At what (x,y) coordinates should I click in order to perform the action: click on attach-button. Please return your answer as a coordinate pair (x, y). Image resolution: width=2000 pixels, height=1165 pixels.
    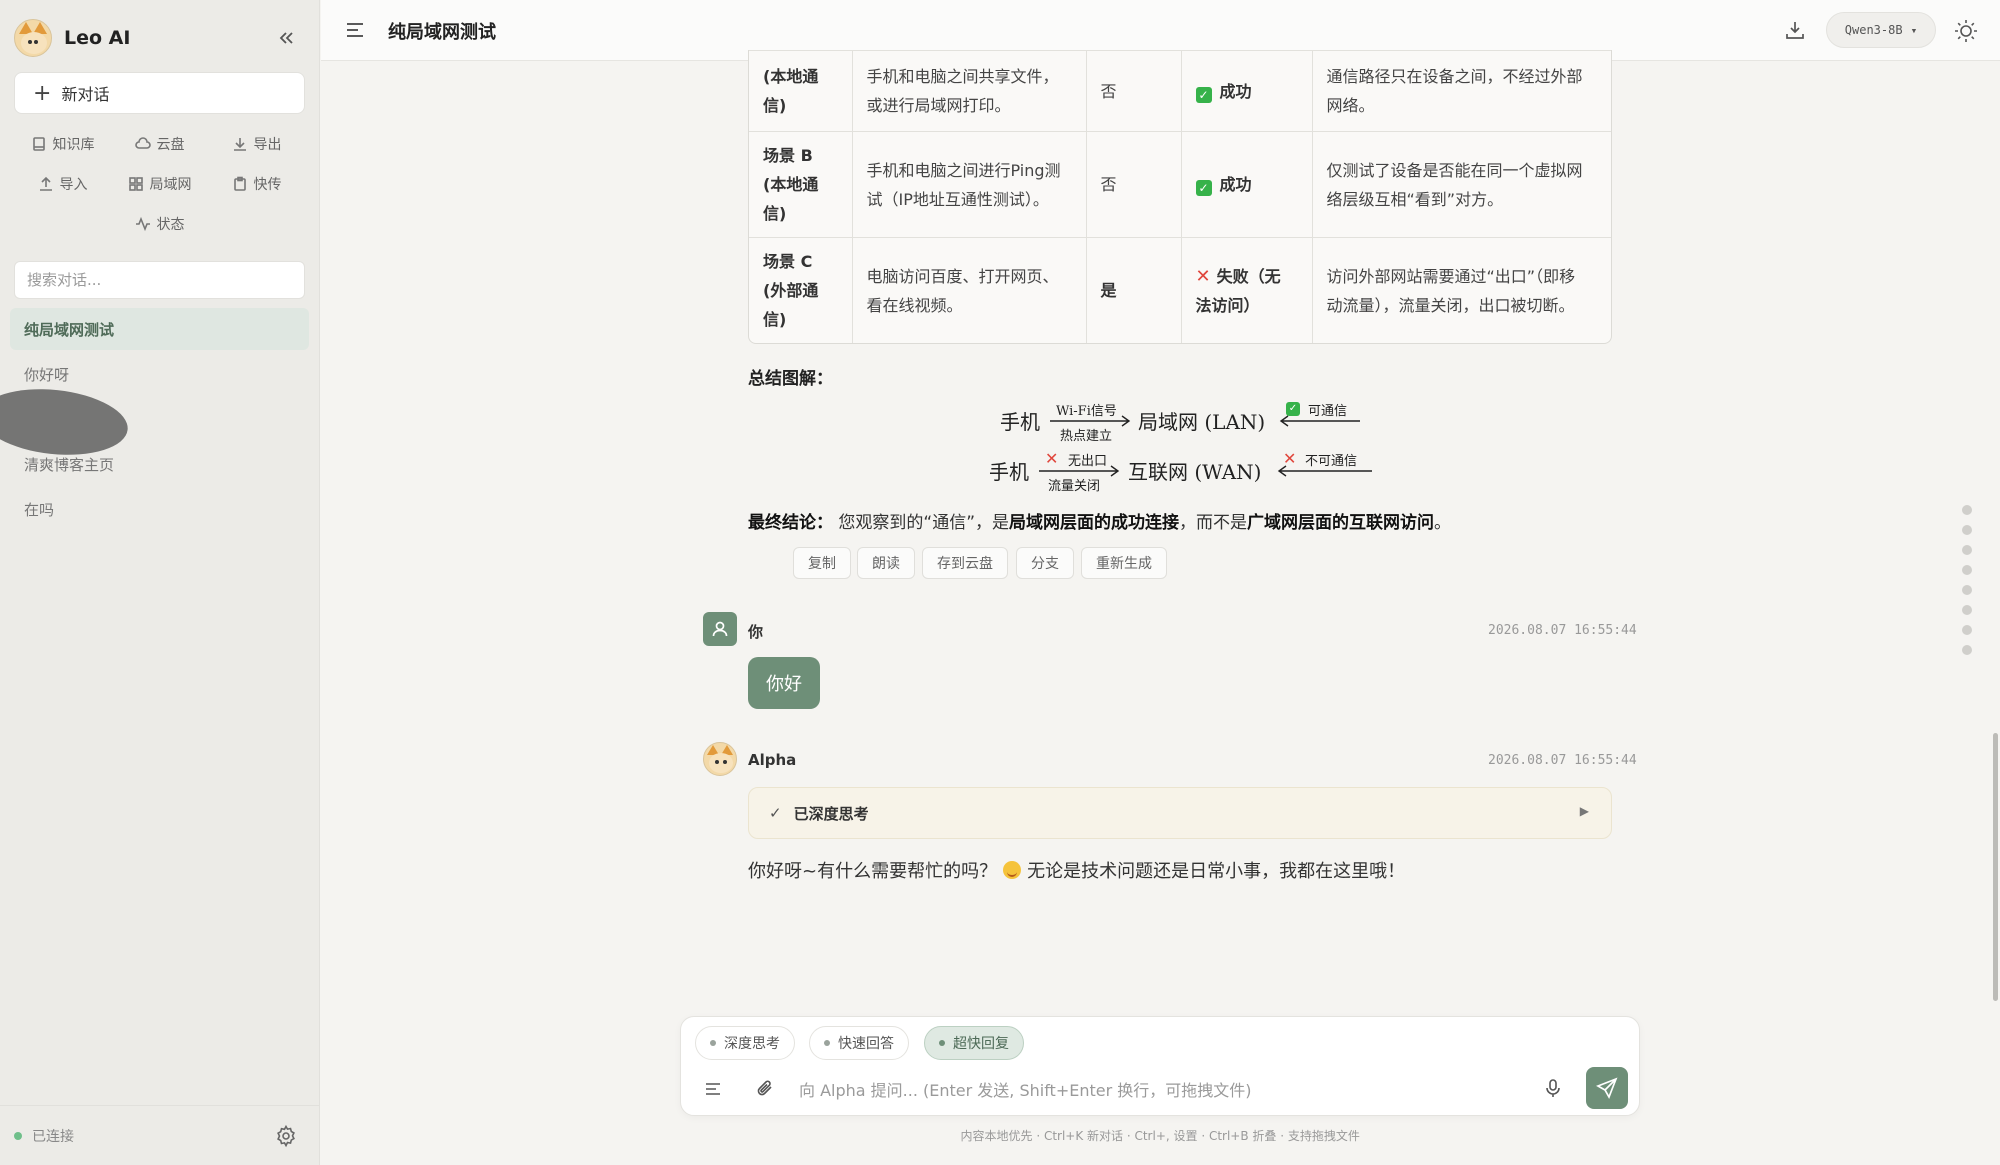
    Looking at the image, I should click on (767, 1089).